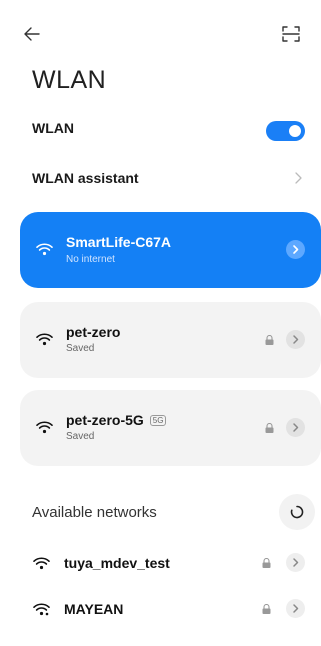 The width and height of the screenshot is (321, 646). I want to click on band-badge: 5G, so click(158, 420).